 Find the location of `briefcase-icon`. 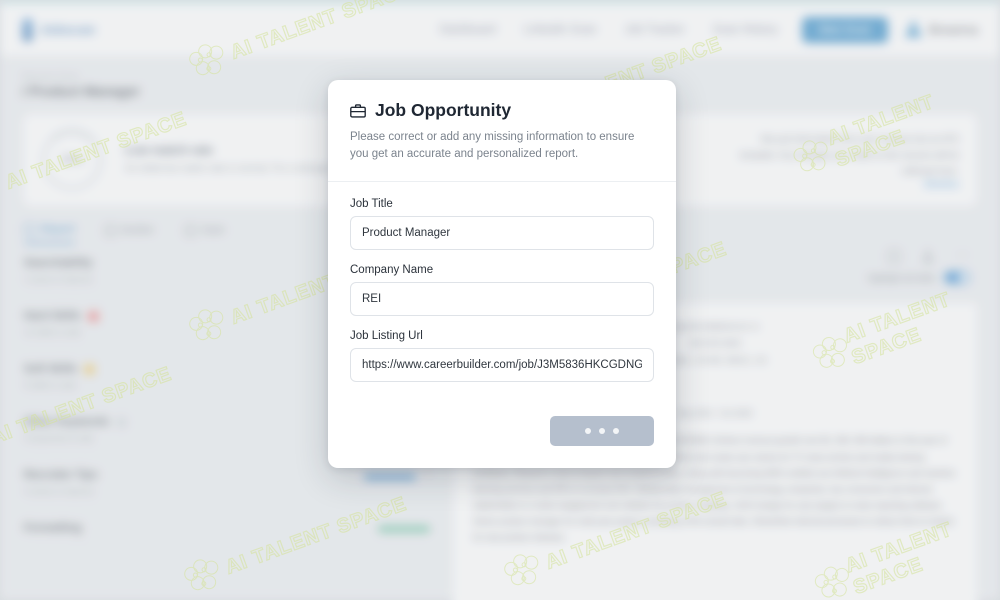

briefcase-icon is located at coordinates (358, 111).